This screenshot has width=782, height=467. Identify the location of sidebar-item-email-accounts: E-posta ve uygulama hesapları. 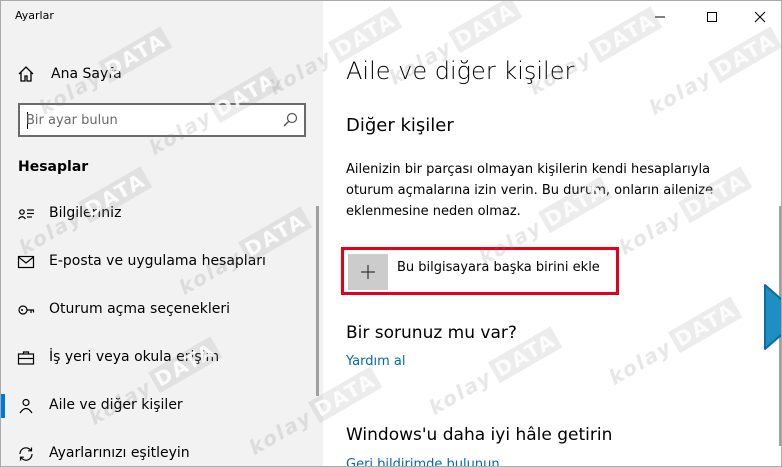
(158, 262).